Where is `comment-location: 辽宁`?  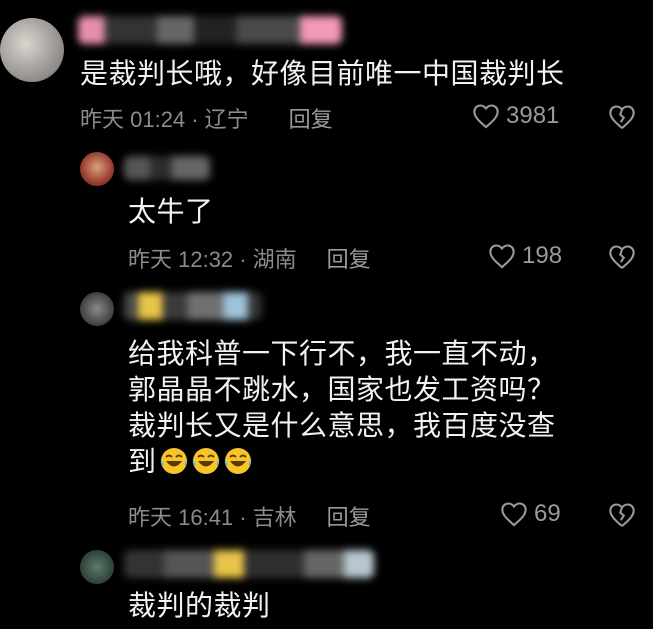
comment-location: 辽宁 is located at coordinates (226, 119).